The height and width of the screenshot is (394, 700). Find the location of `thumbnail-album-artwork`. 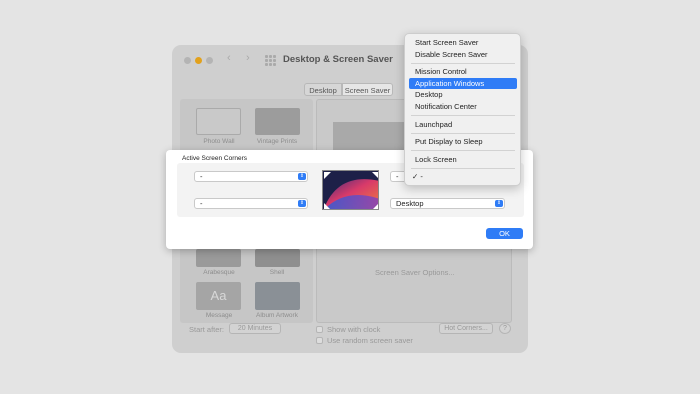

thumbnail-album-artwork is located at coordinates (277, 296).